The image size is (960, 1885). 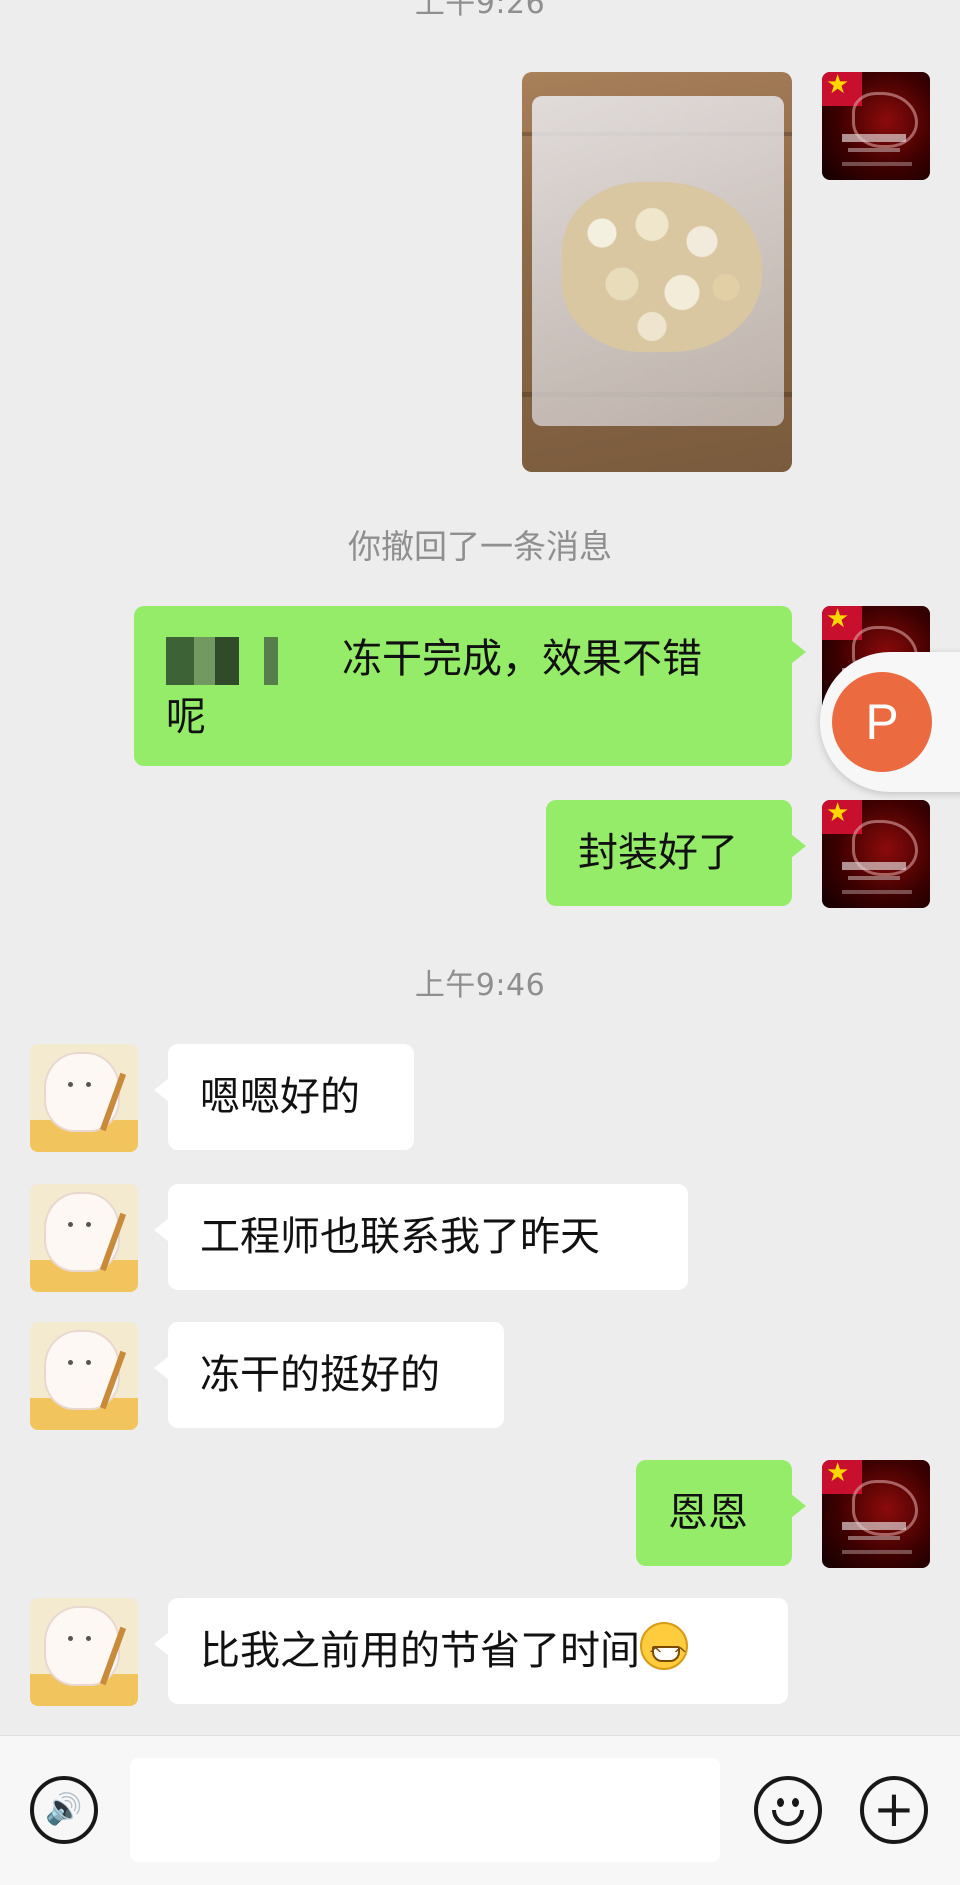 I want to click on message-bubble-them-3: 冻干的挺好的, so click(x=329, y=1375).